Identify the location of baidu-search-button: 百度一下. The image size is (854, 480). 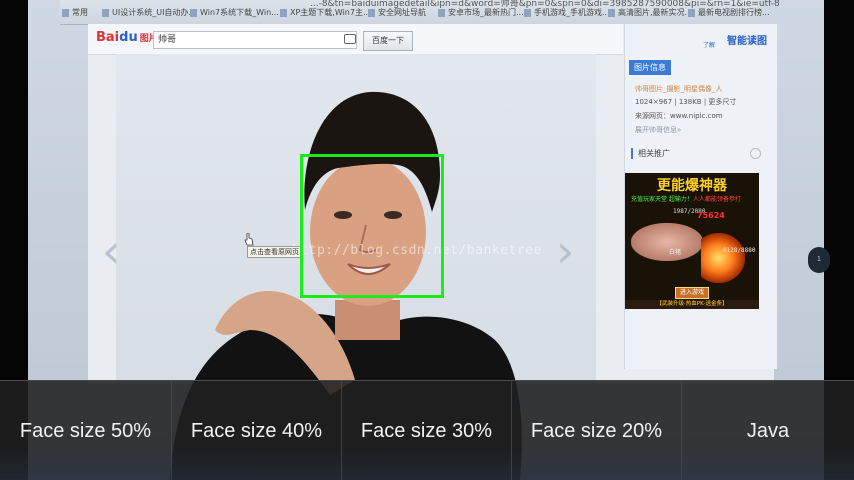
(388, 41).